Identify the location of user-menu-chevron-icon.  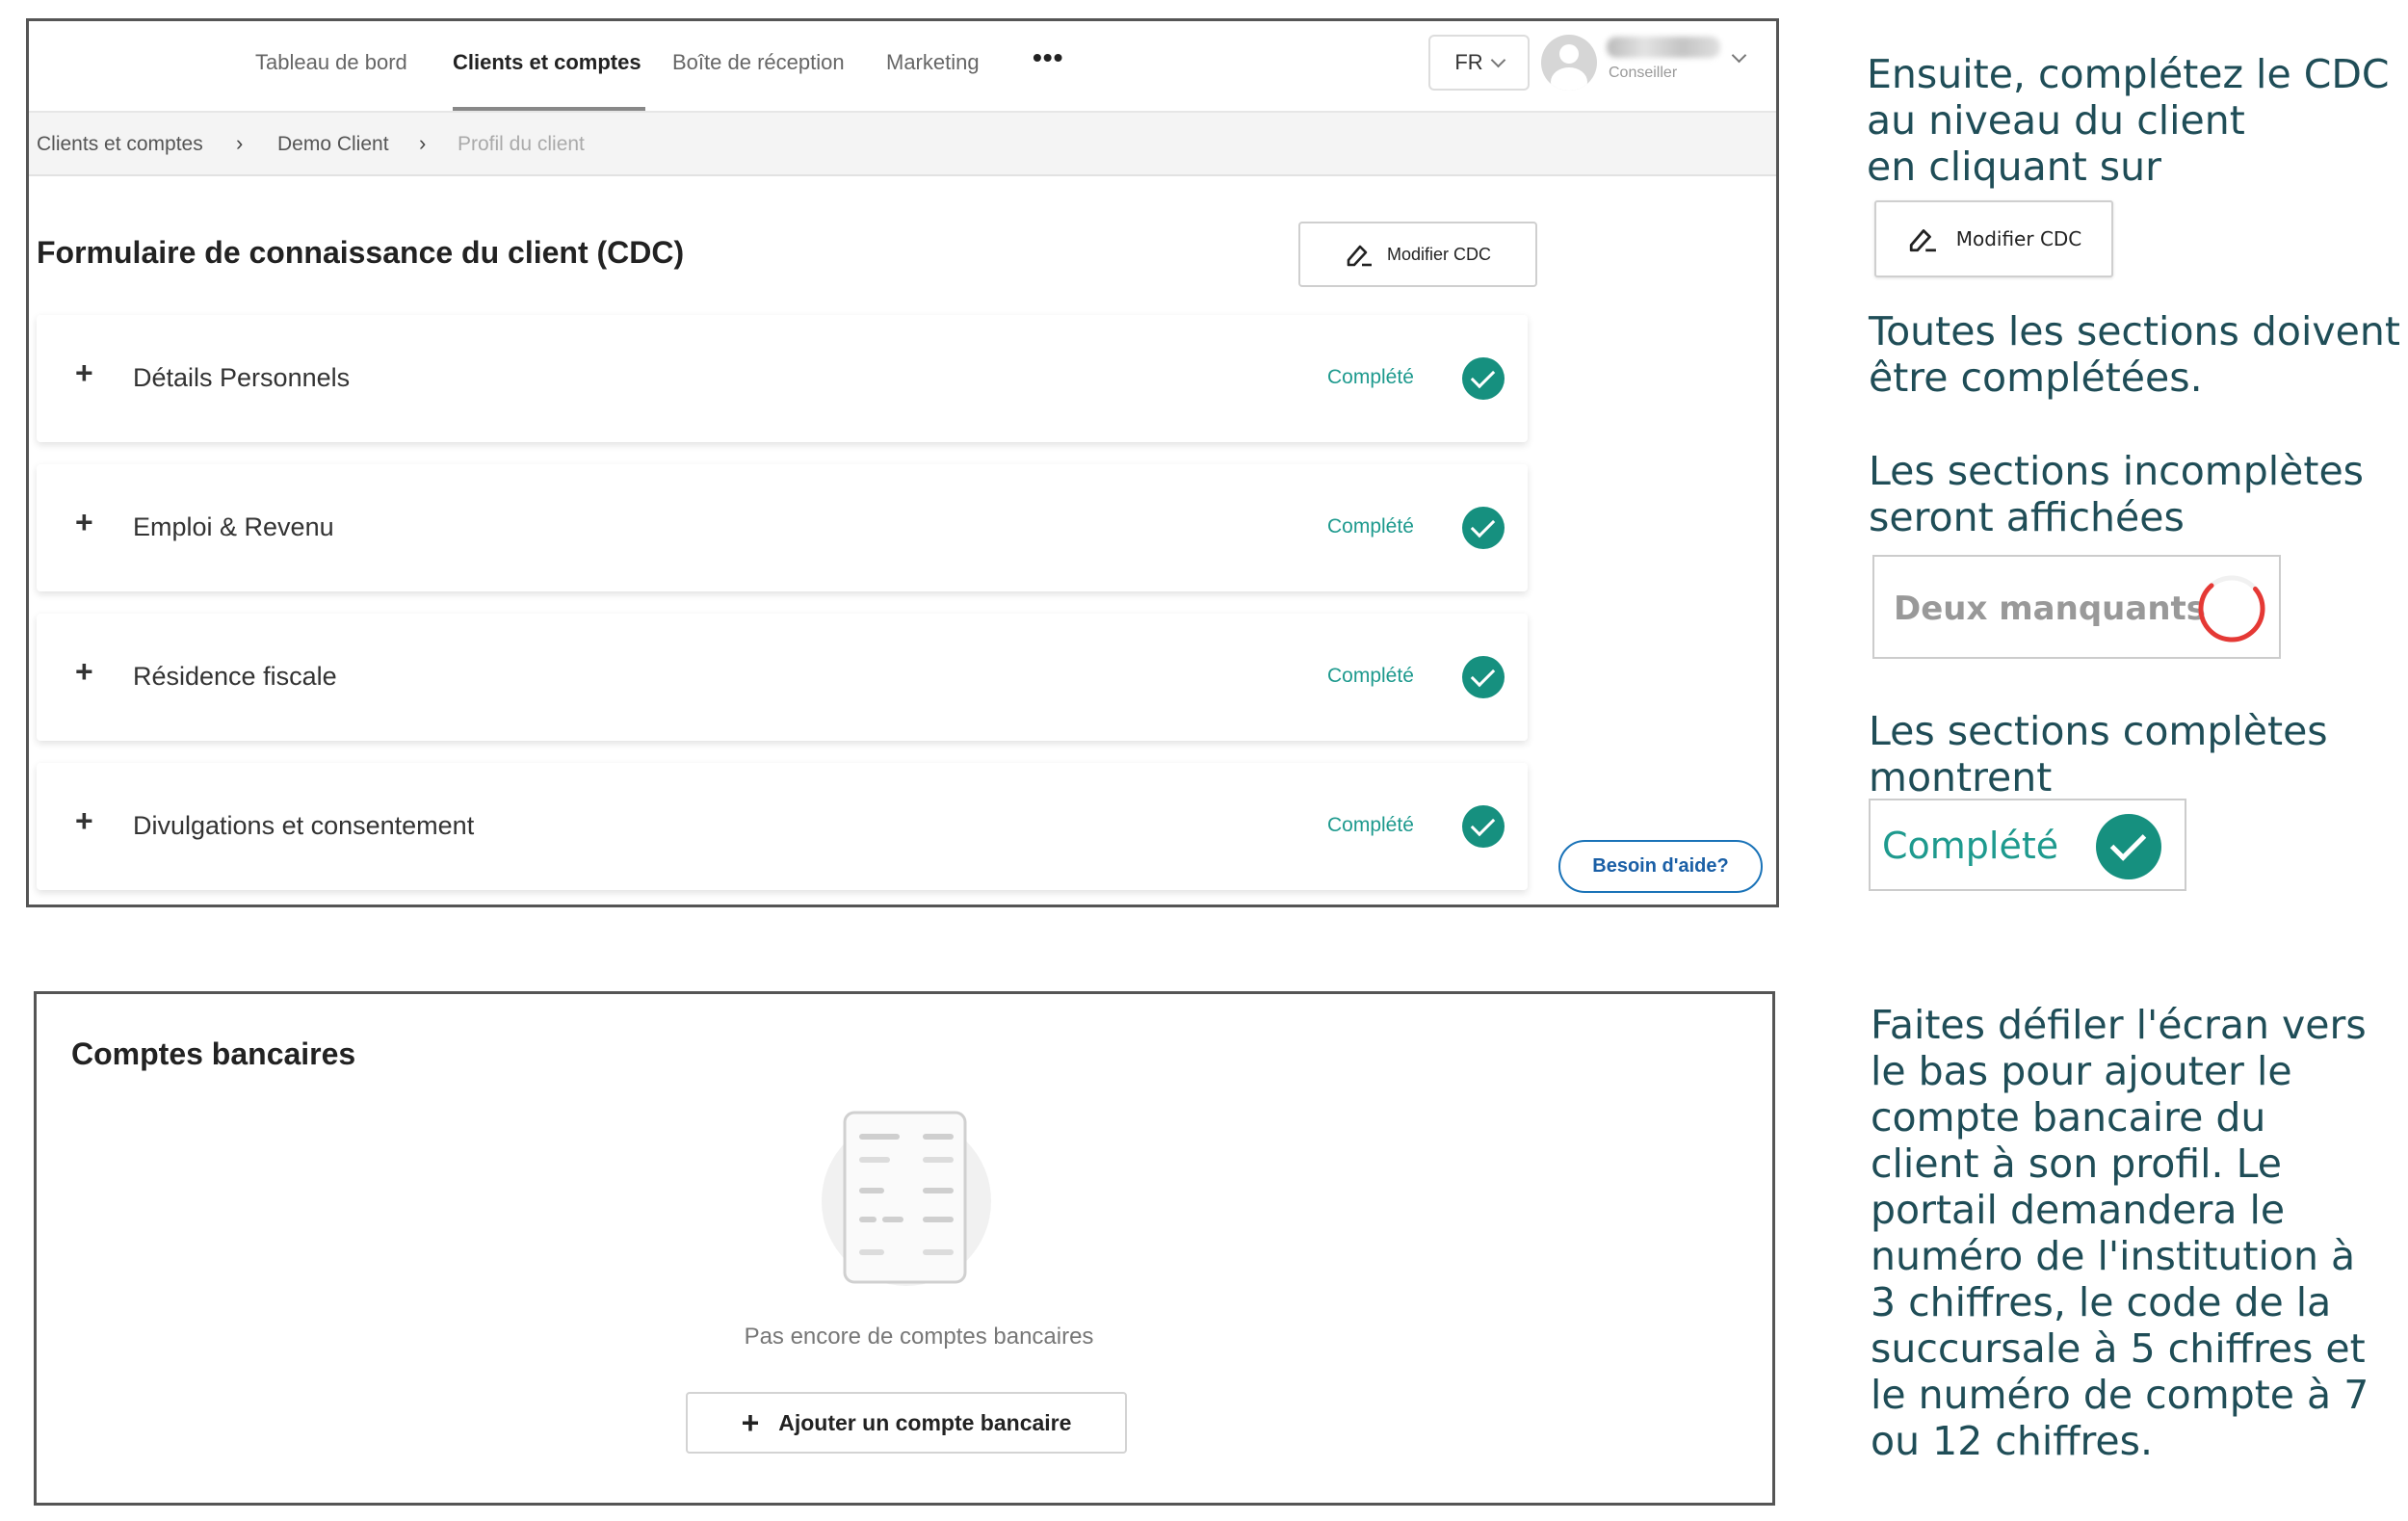
(1739, 55).